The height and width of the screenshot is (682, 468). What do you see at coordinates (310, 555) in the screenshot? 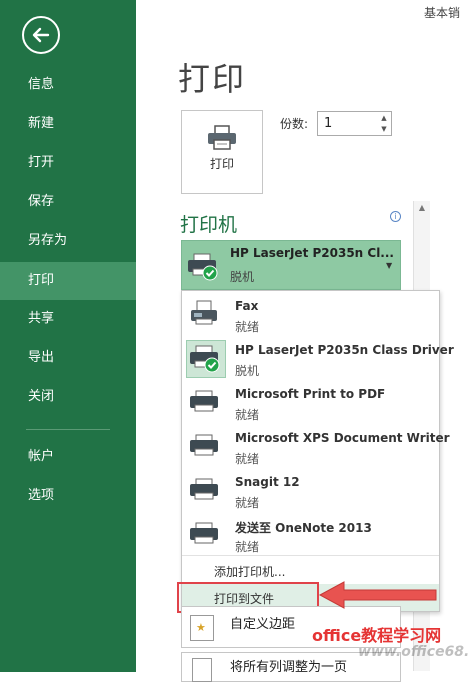
I see `dropdown-divider` at bounding box center [310, 555].